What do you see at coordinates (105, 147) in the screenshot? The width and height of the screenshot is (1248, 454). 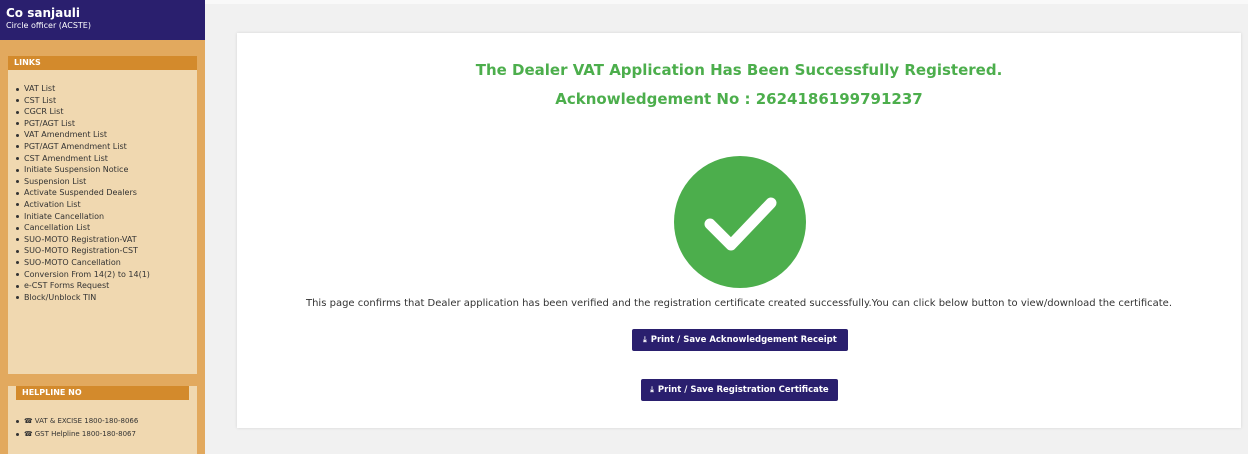 I see `sidebar-link-pgt-agt-amendment-list: PGT/AGT Amendment List` at bounding box center [105, 147].